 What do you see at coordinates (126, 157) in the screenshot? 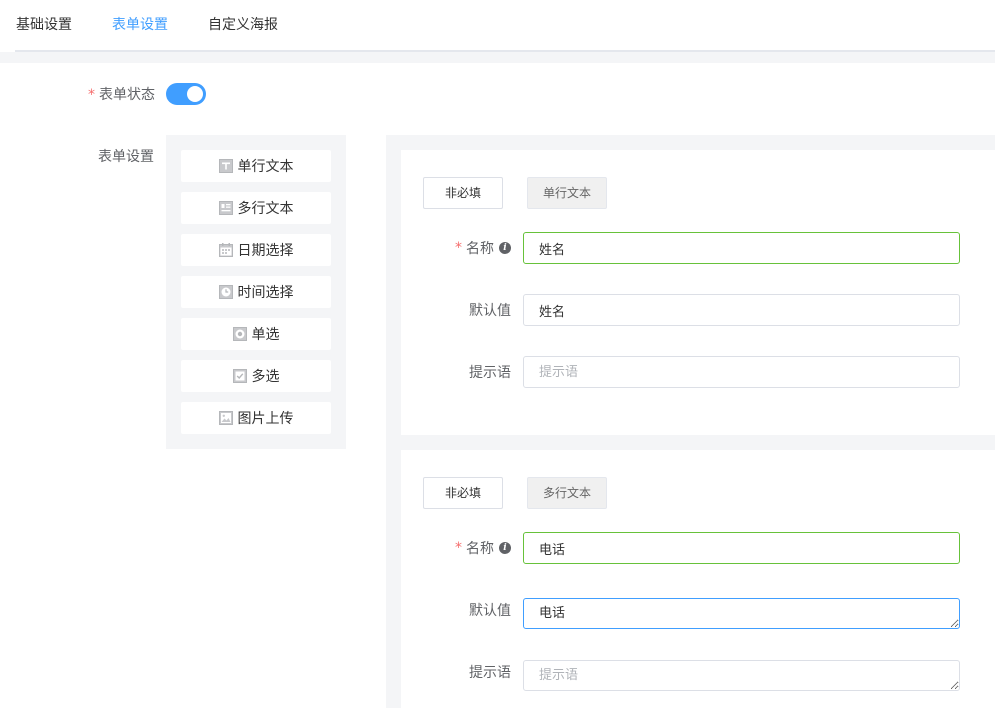
I see `form-settings-label: 表单设置` at bounding box center [126, 157].